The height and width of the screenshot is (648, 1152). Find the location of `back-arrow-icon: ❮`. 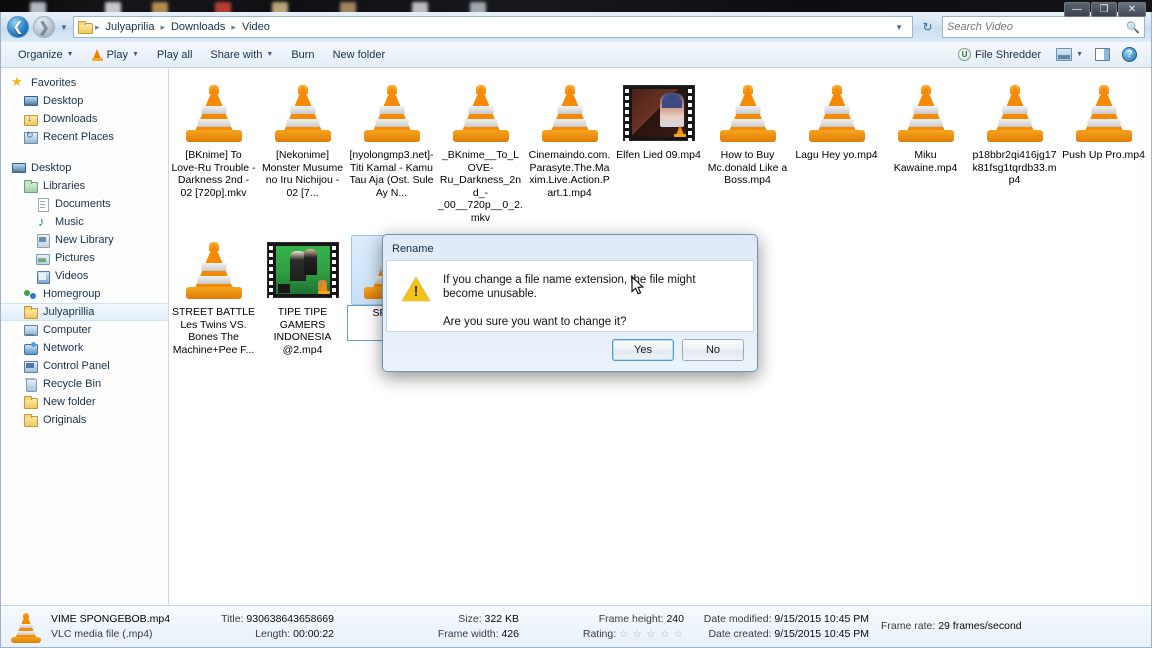

back-arrow-icon: ❮ is located at coordinates (18, 27).